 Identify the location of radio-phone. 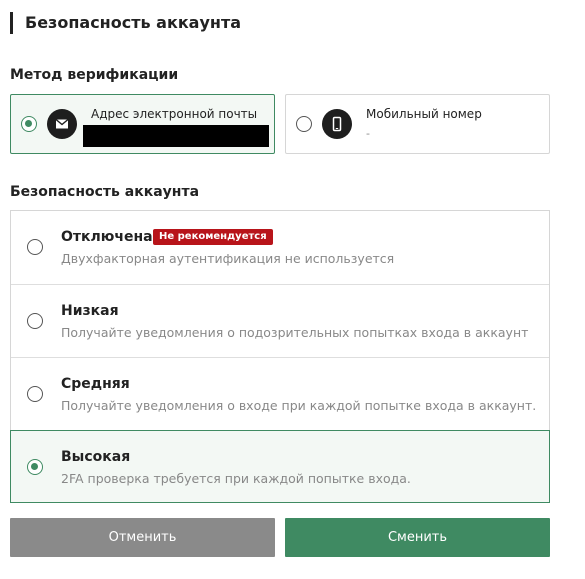
(304, 124).